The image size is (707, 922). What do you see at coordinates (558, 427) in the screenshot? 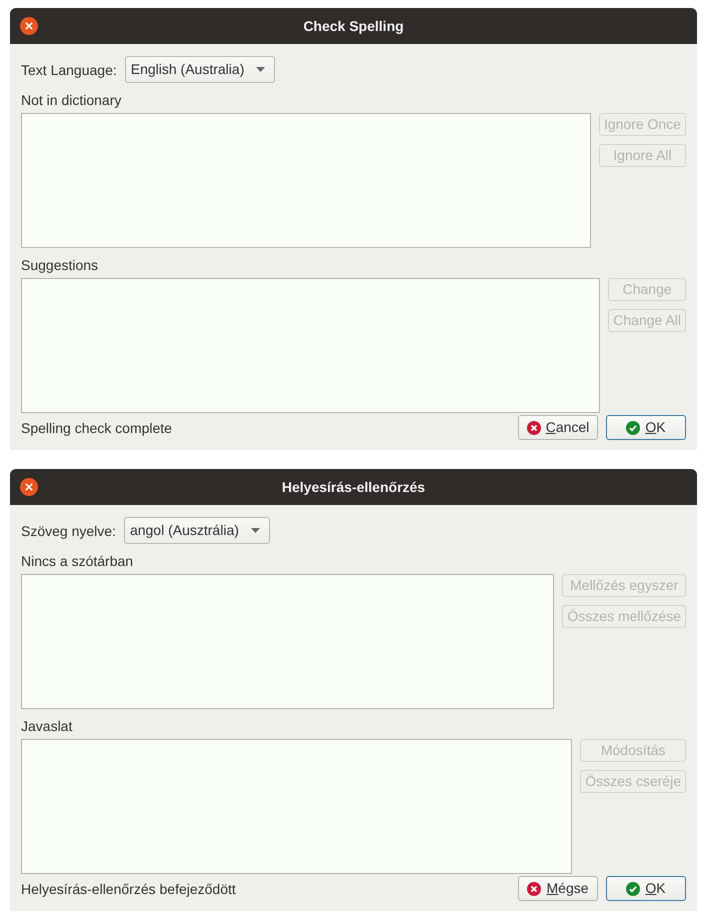
I see `cancel-button: Cancel` at bounding box center [558, 427].